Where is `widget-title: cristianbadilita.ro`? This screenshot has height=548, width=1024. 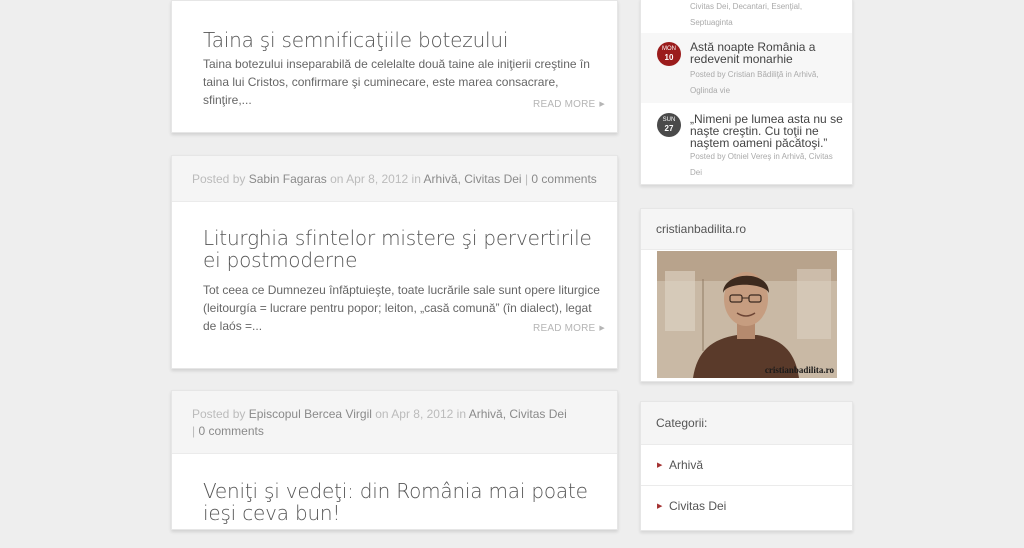 widget-title: cristianbadilita.ro is located at coordinates (746, 229).